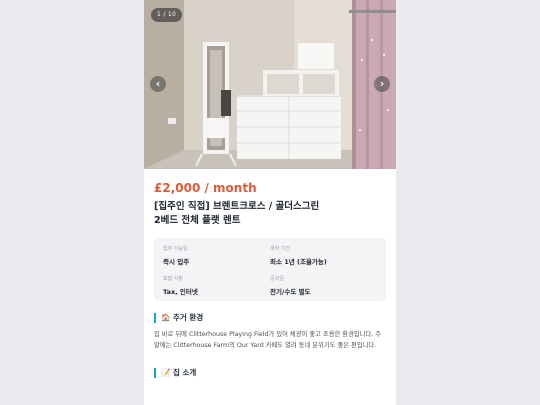 This screenshot has width=540, height=405. I want to click on next-photo-button: ›, so click(382, 84).